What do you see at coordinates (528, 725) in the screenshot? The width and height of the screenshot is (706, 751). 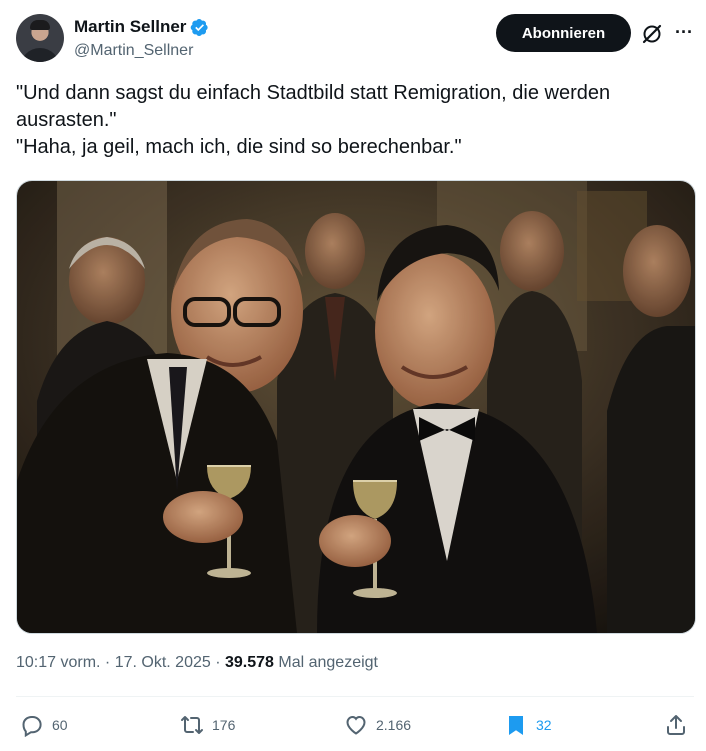 I see `bookmark-button: 32` at bounding box center [528, 725].